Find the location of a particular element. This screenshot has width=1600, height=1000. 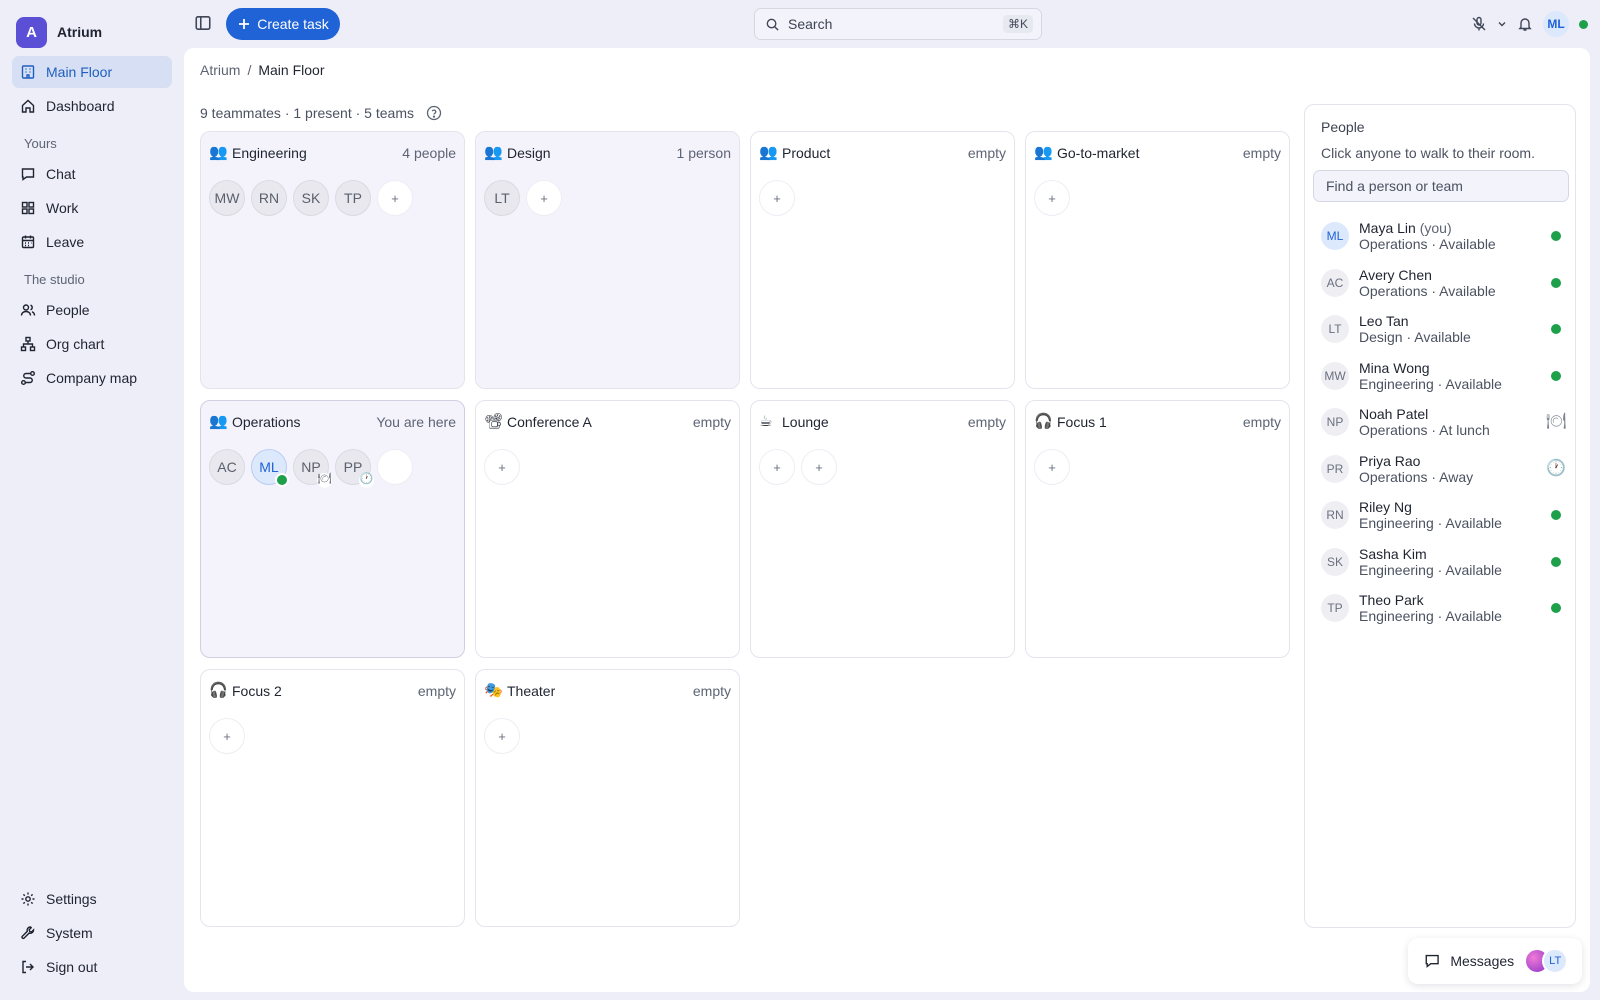

available-dot is located at coordinates (1556, 236).